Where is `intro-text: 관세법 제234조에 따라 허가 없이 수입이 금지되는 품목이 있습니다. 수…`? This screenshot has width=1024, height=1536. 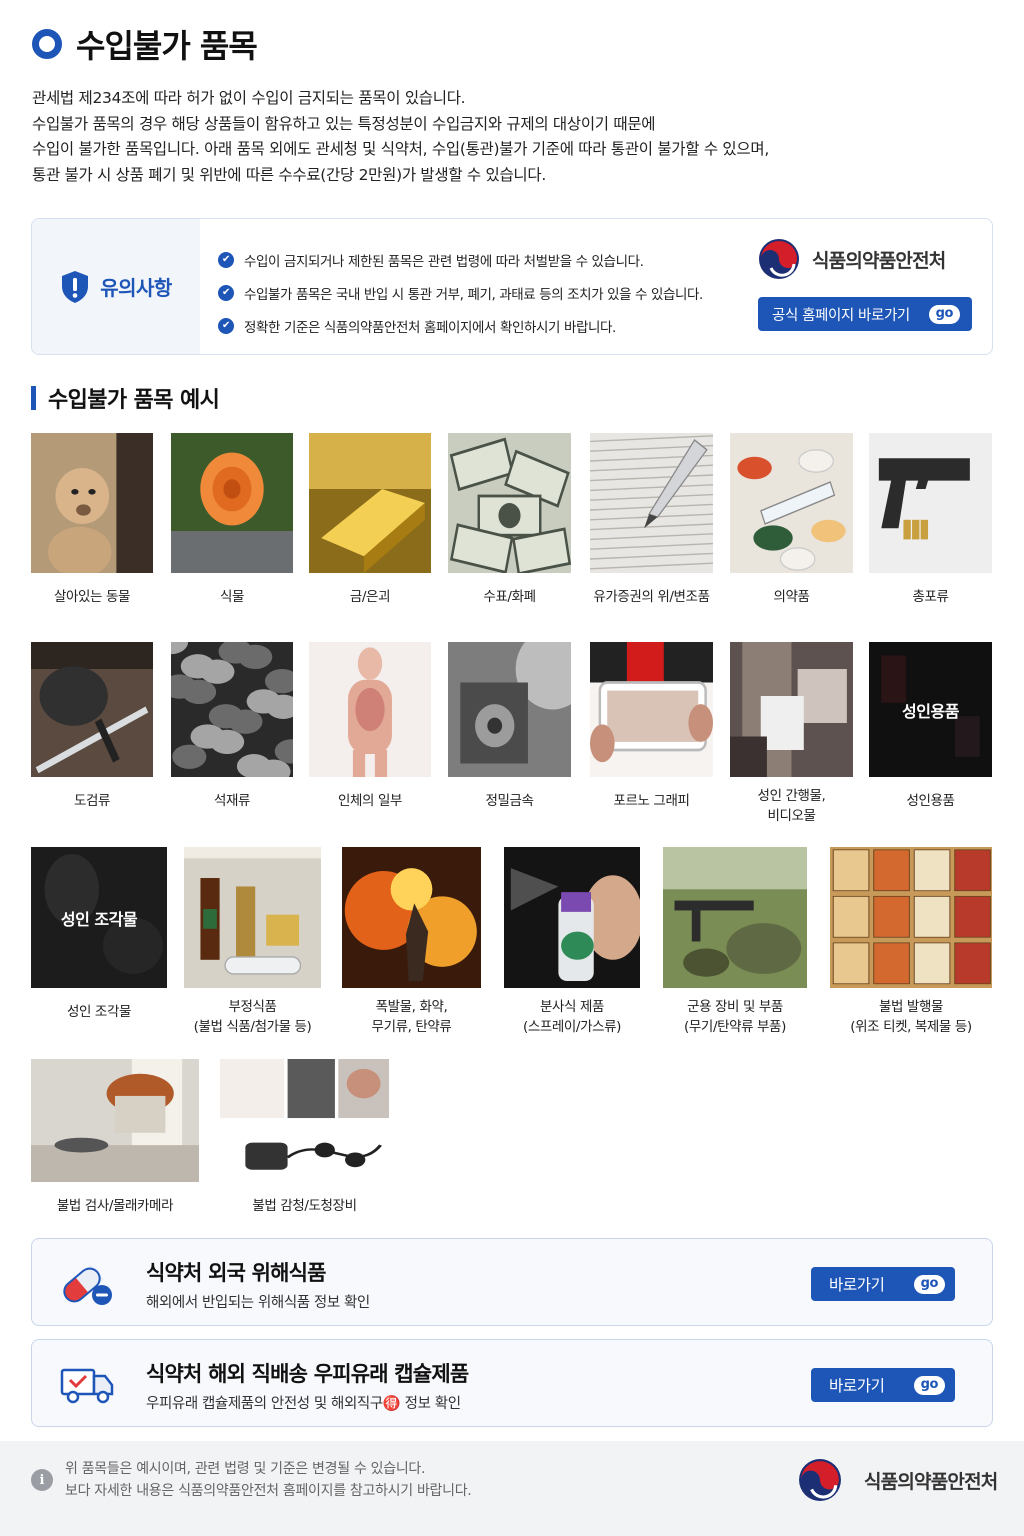
intro-text: 관세법 제234조에 따라 허가 없이 수입이 금지되는 품목이 있습니다. 수… is located at coordinates (482, 137).